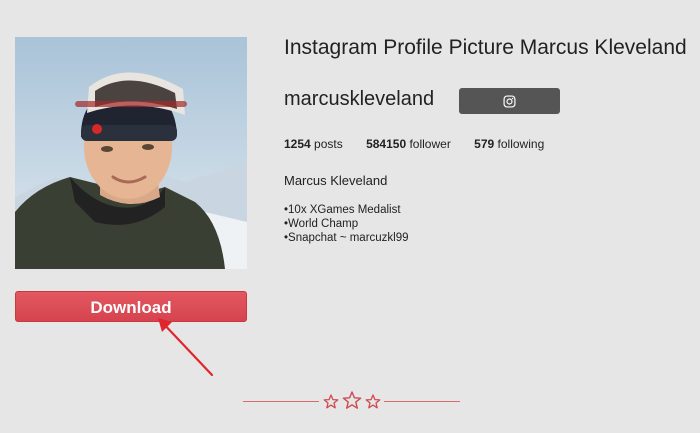 The width and height of the screenshot is (700, 433). Describe the element at coordinates (422, 401) in the screenshot. I see `divider-line-right` at that location.